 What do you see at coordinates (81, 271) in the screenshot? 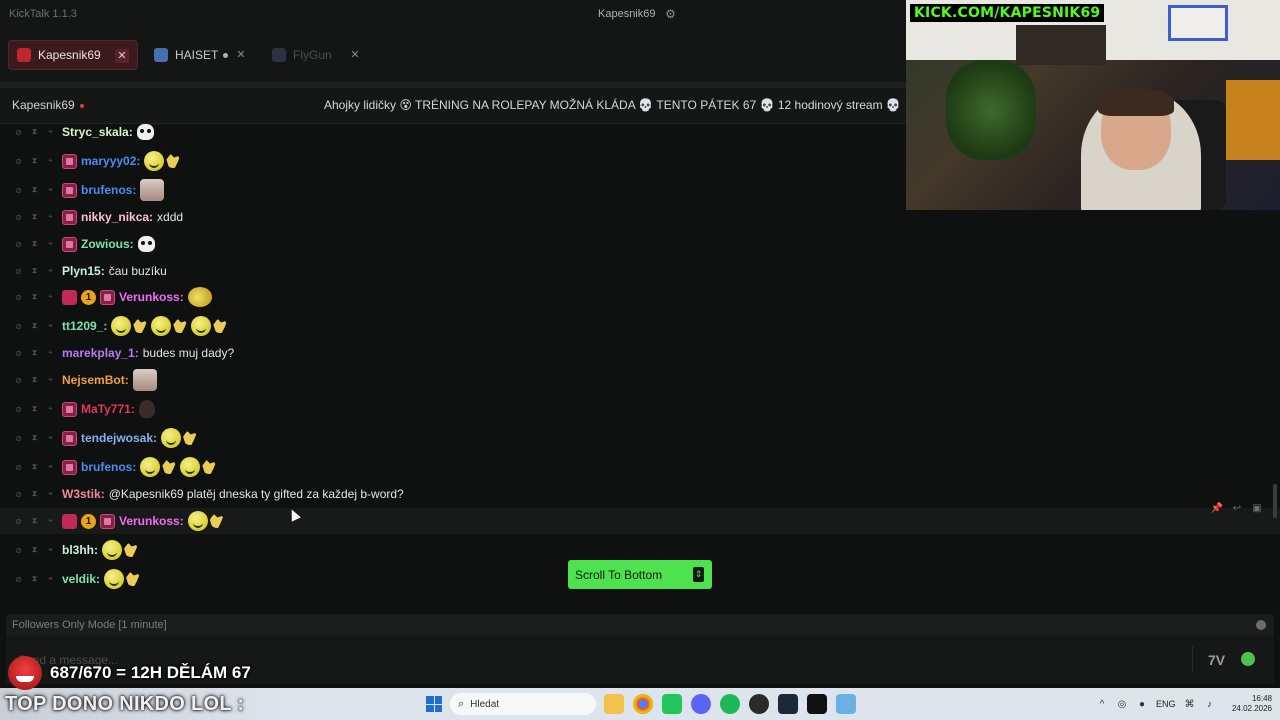
I see `message-username: Plyn15` at bounding box center [81, 271].